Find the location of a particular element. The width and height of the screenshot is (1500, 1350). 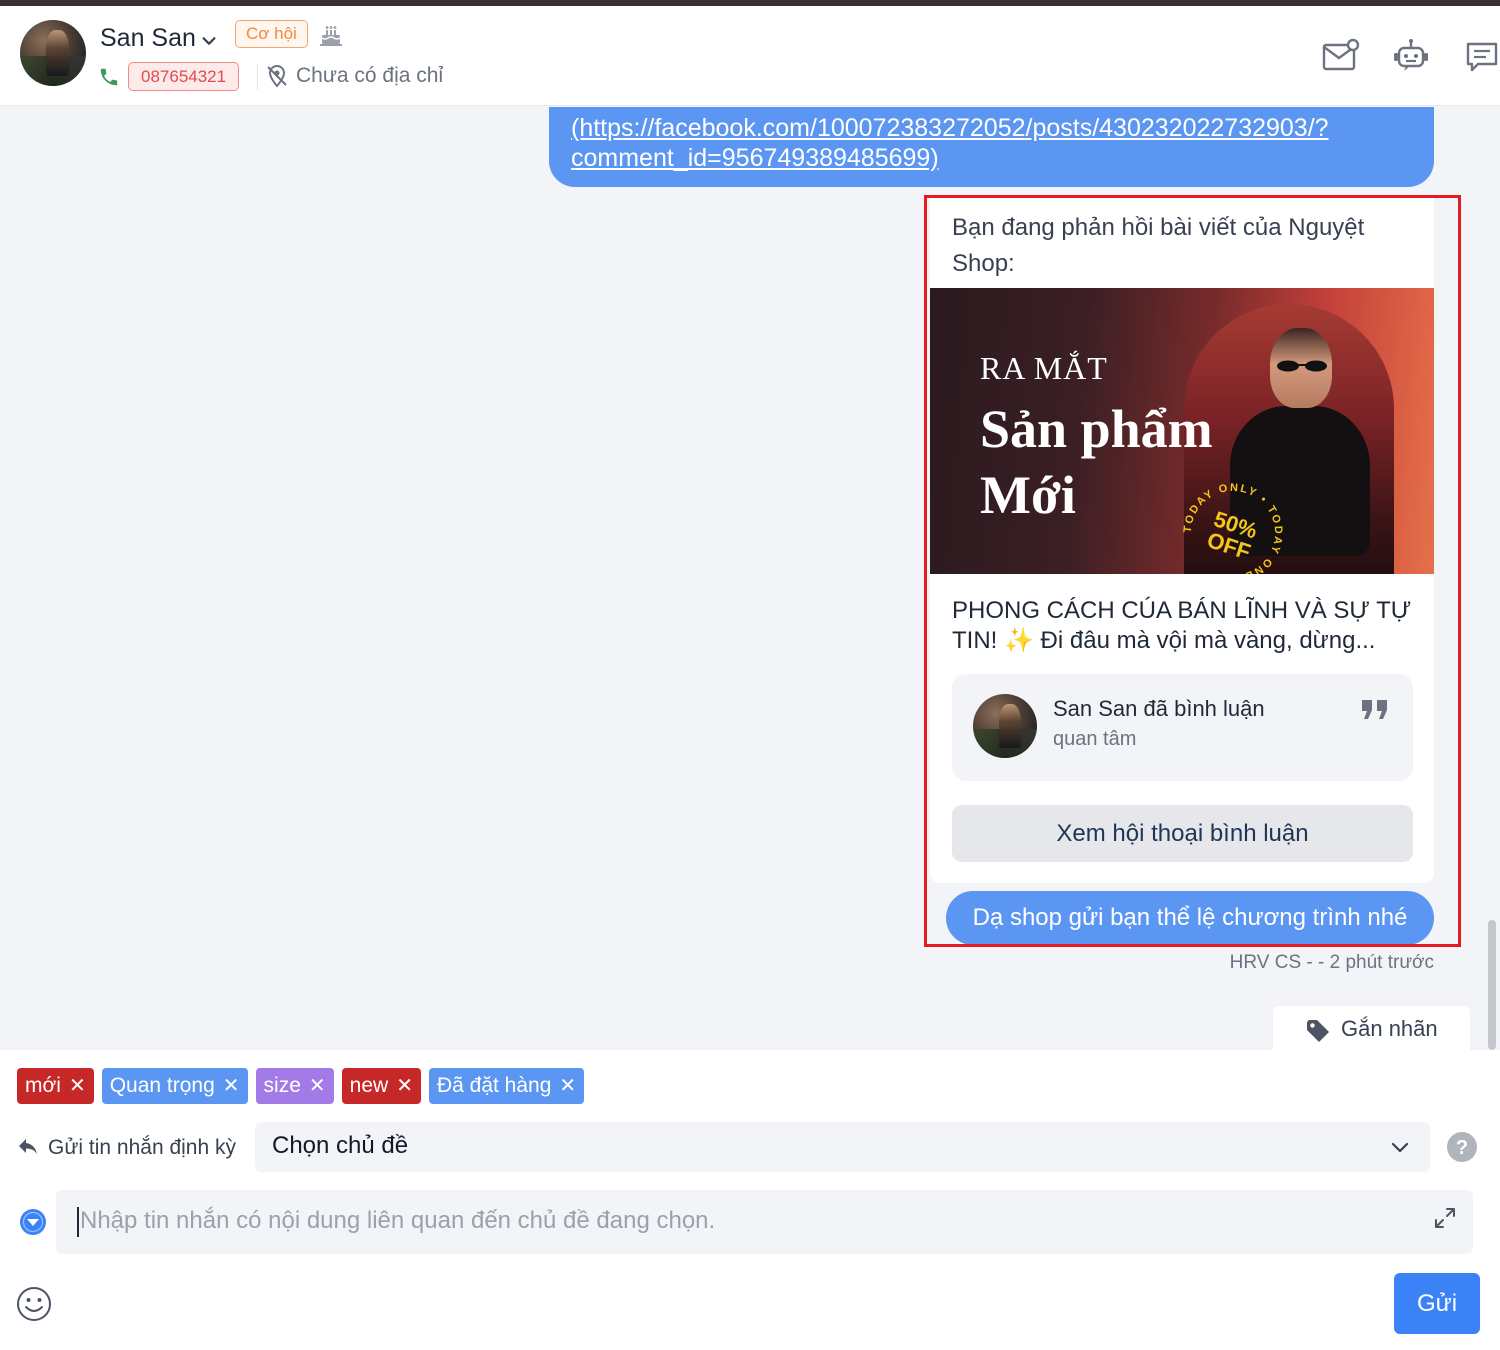

status-badge: Cơ hội is located at coordinates (271, 34).